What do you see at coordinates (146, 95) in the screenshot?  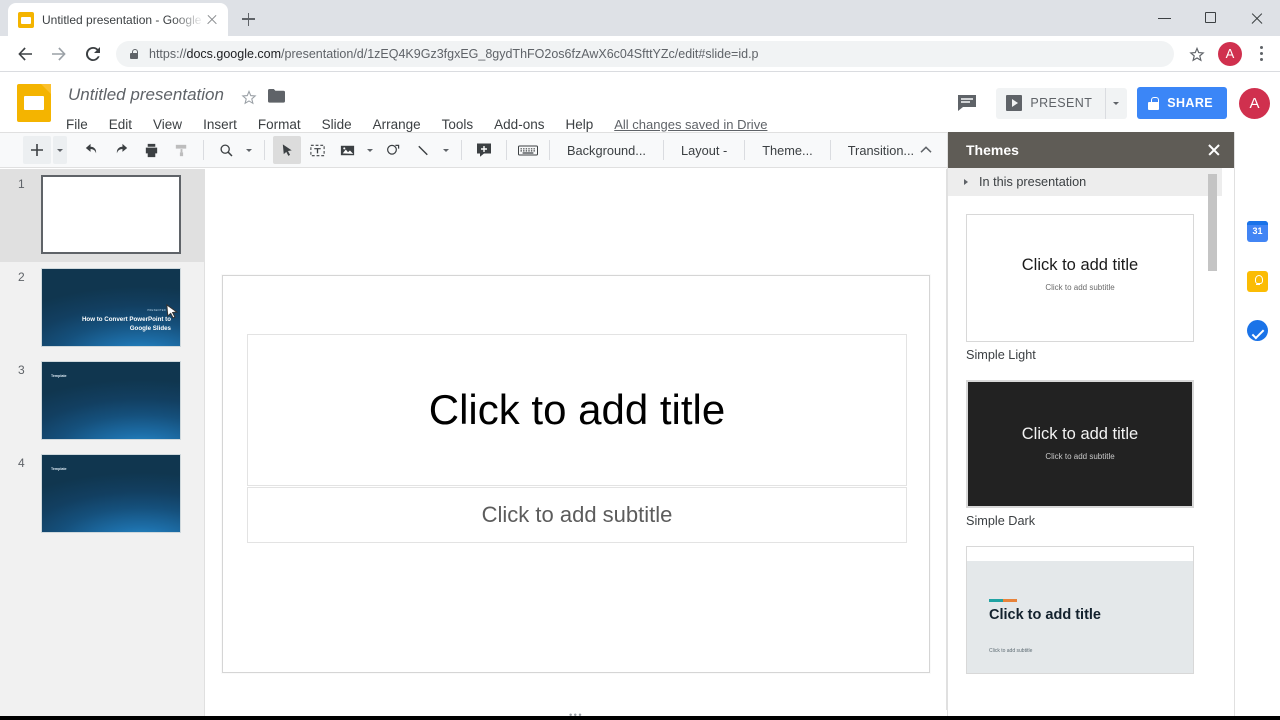 I see `document-title: Untitled presentation` at bounding box center [146, 95].